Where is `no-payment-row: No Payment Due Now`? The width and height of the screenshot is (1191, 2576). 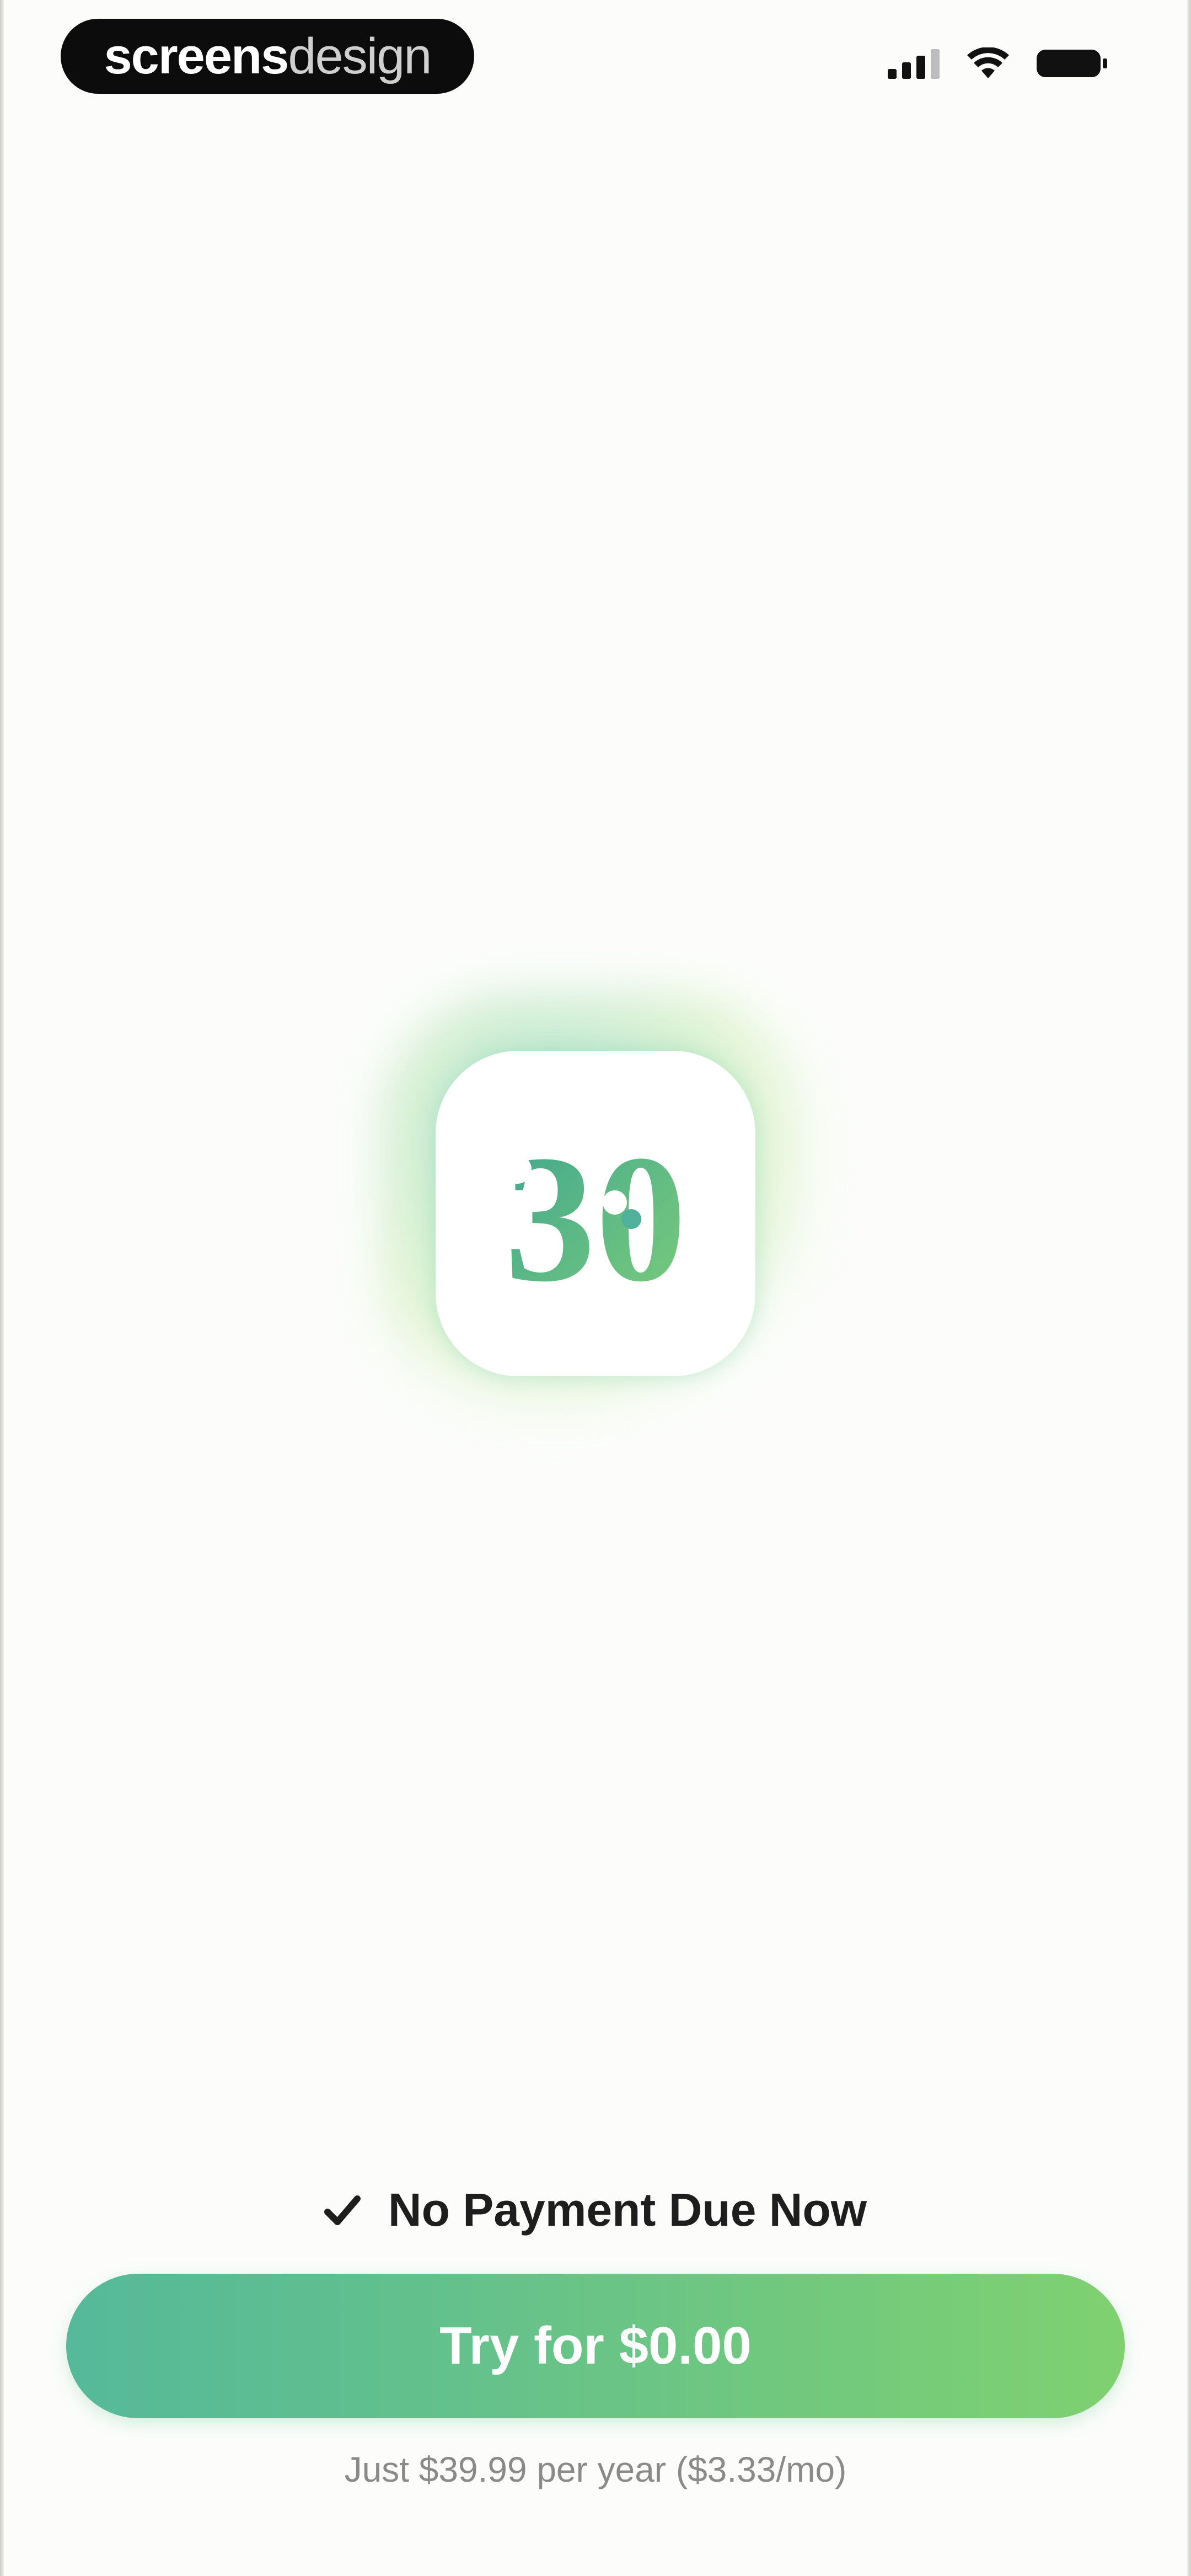
no-payment-row: No Payment Due Now is located at coordinates (595, 2210).